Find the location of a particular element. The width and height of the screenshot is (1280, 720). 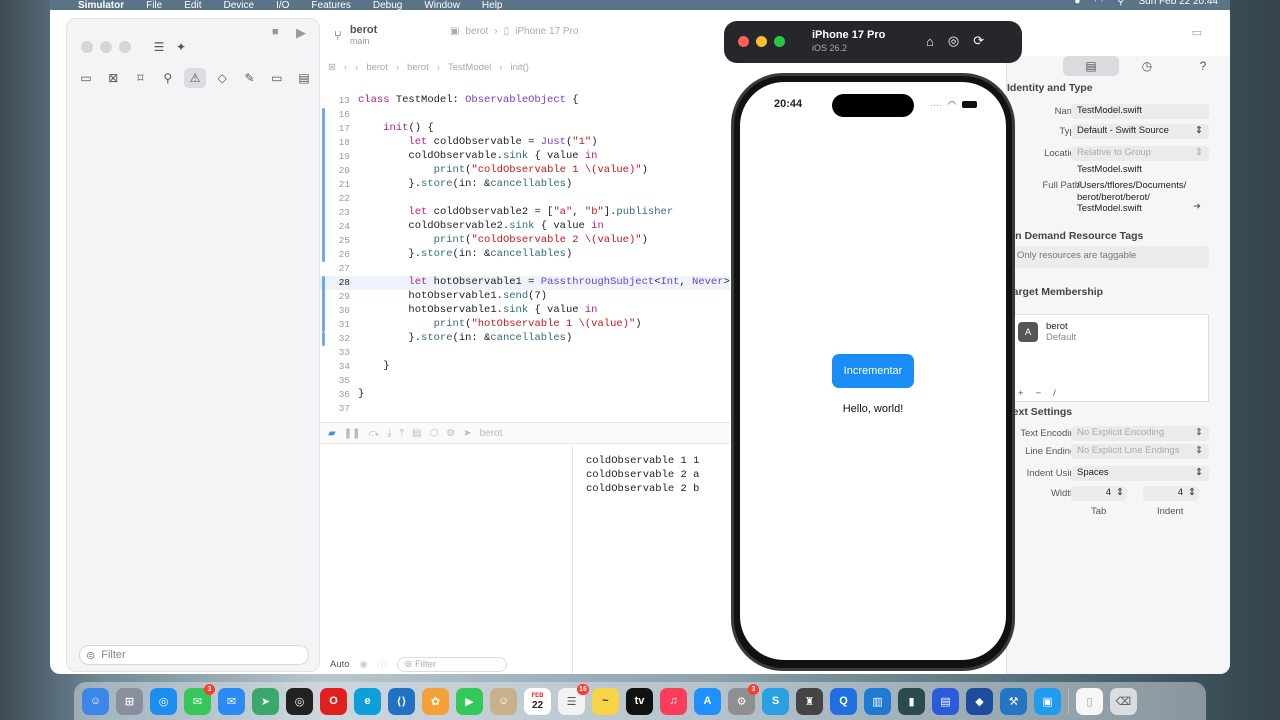

tab-width-stepper: 4 ⇕ is located at coordinates (1099, 493).